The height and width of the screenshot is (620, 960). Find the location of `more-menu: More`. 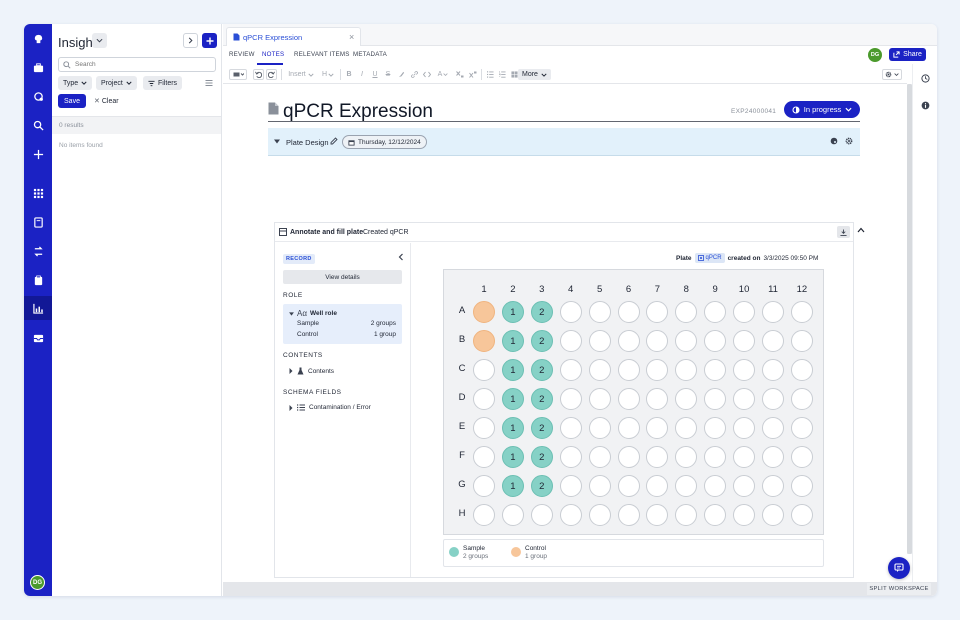

more-menu: More is located at coordinates (534, 74).